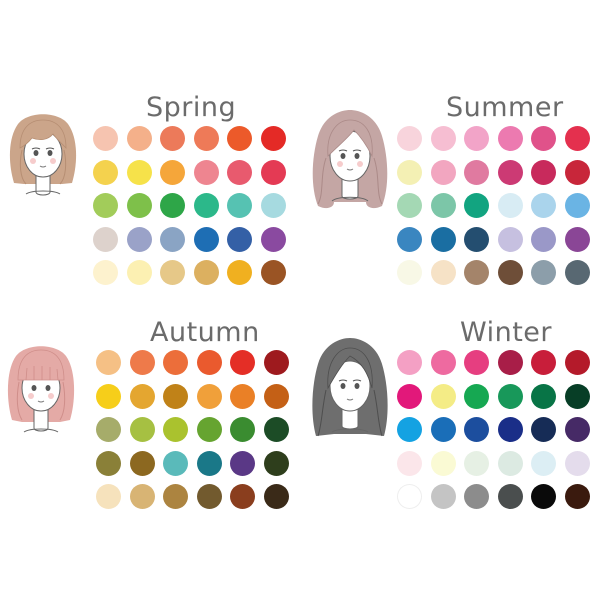  What do you see at coordinates (43, 158) in the screenshot?
I see `face-illustration-spring` at bounding box center [43, 158].